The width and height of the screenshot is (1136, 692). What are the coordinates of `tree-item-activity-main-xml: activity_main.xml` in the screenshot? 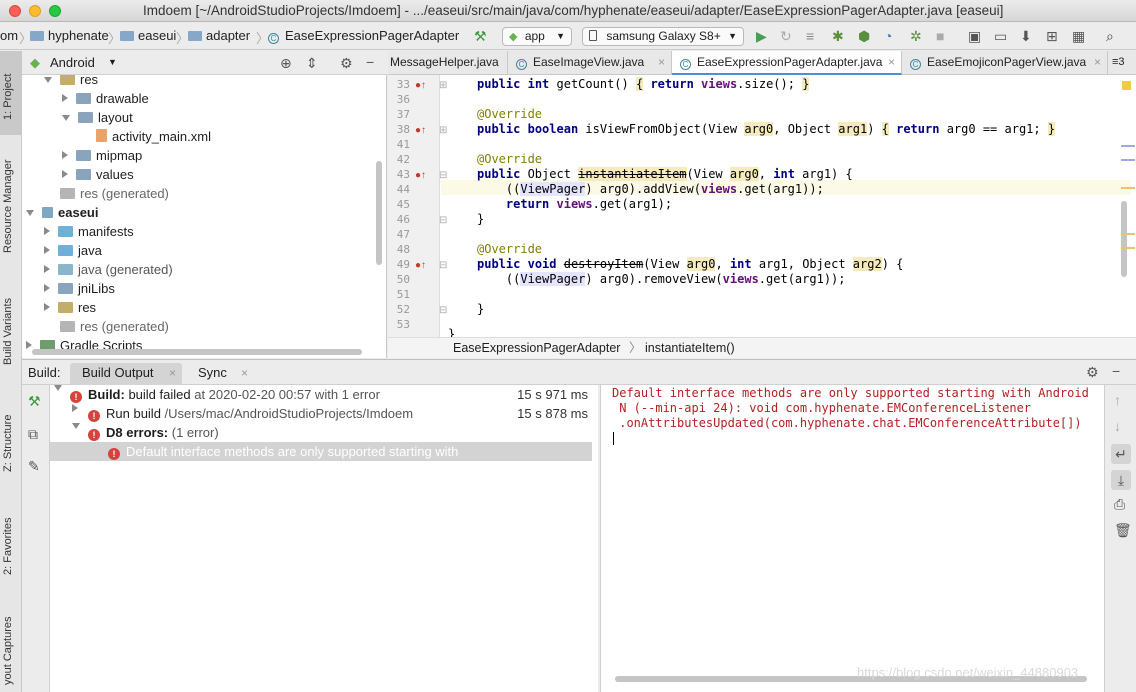 It's located at (153, 136).